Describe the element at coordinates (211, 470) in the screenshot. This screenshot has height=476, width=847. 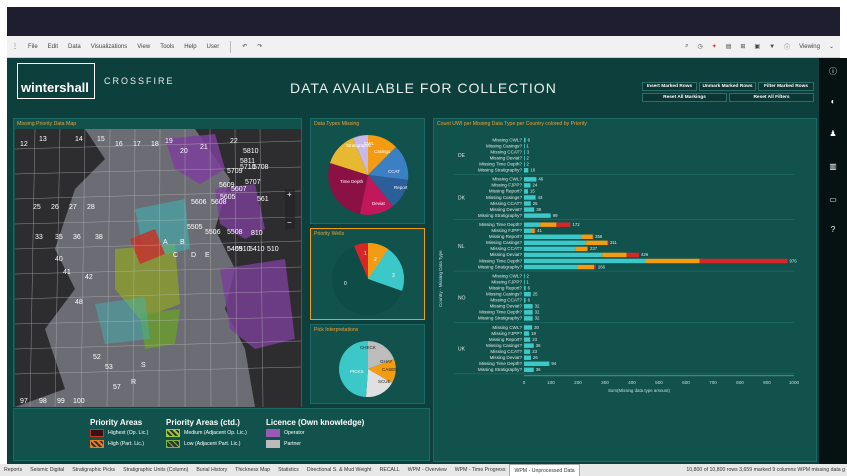
I see `tab-burial-history: Burial History` at that location.